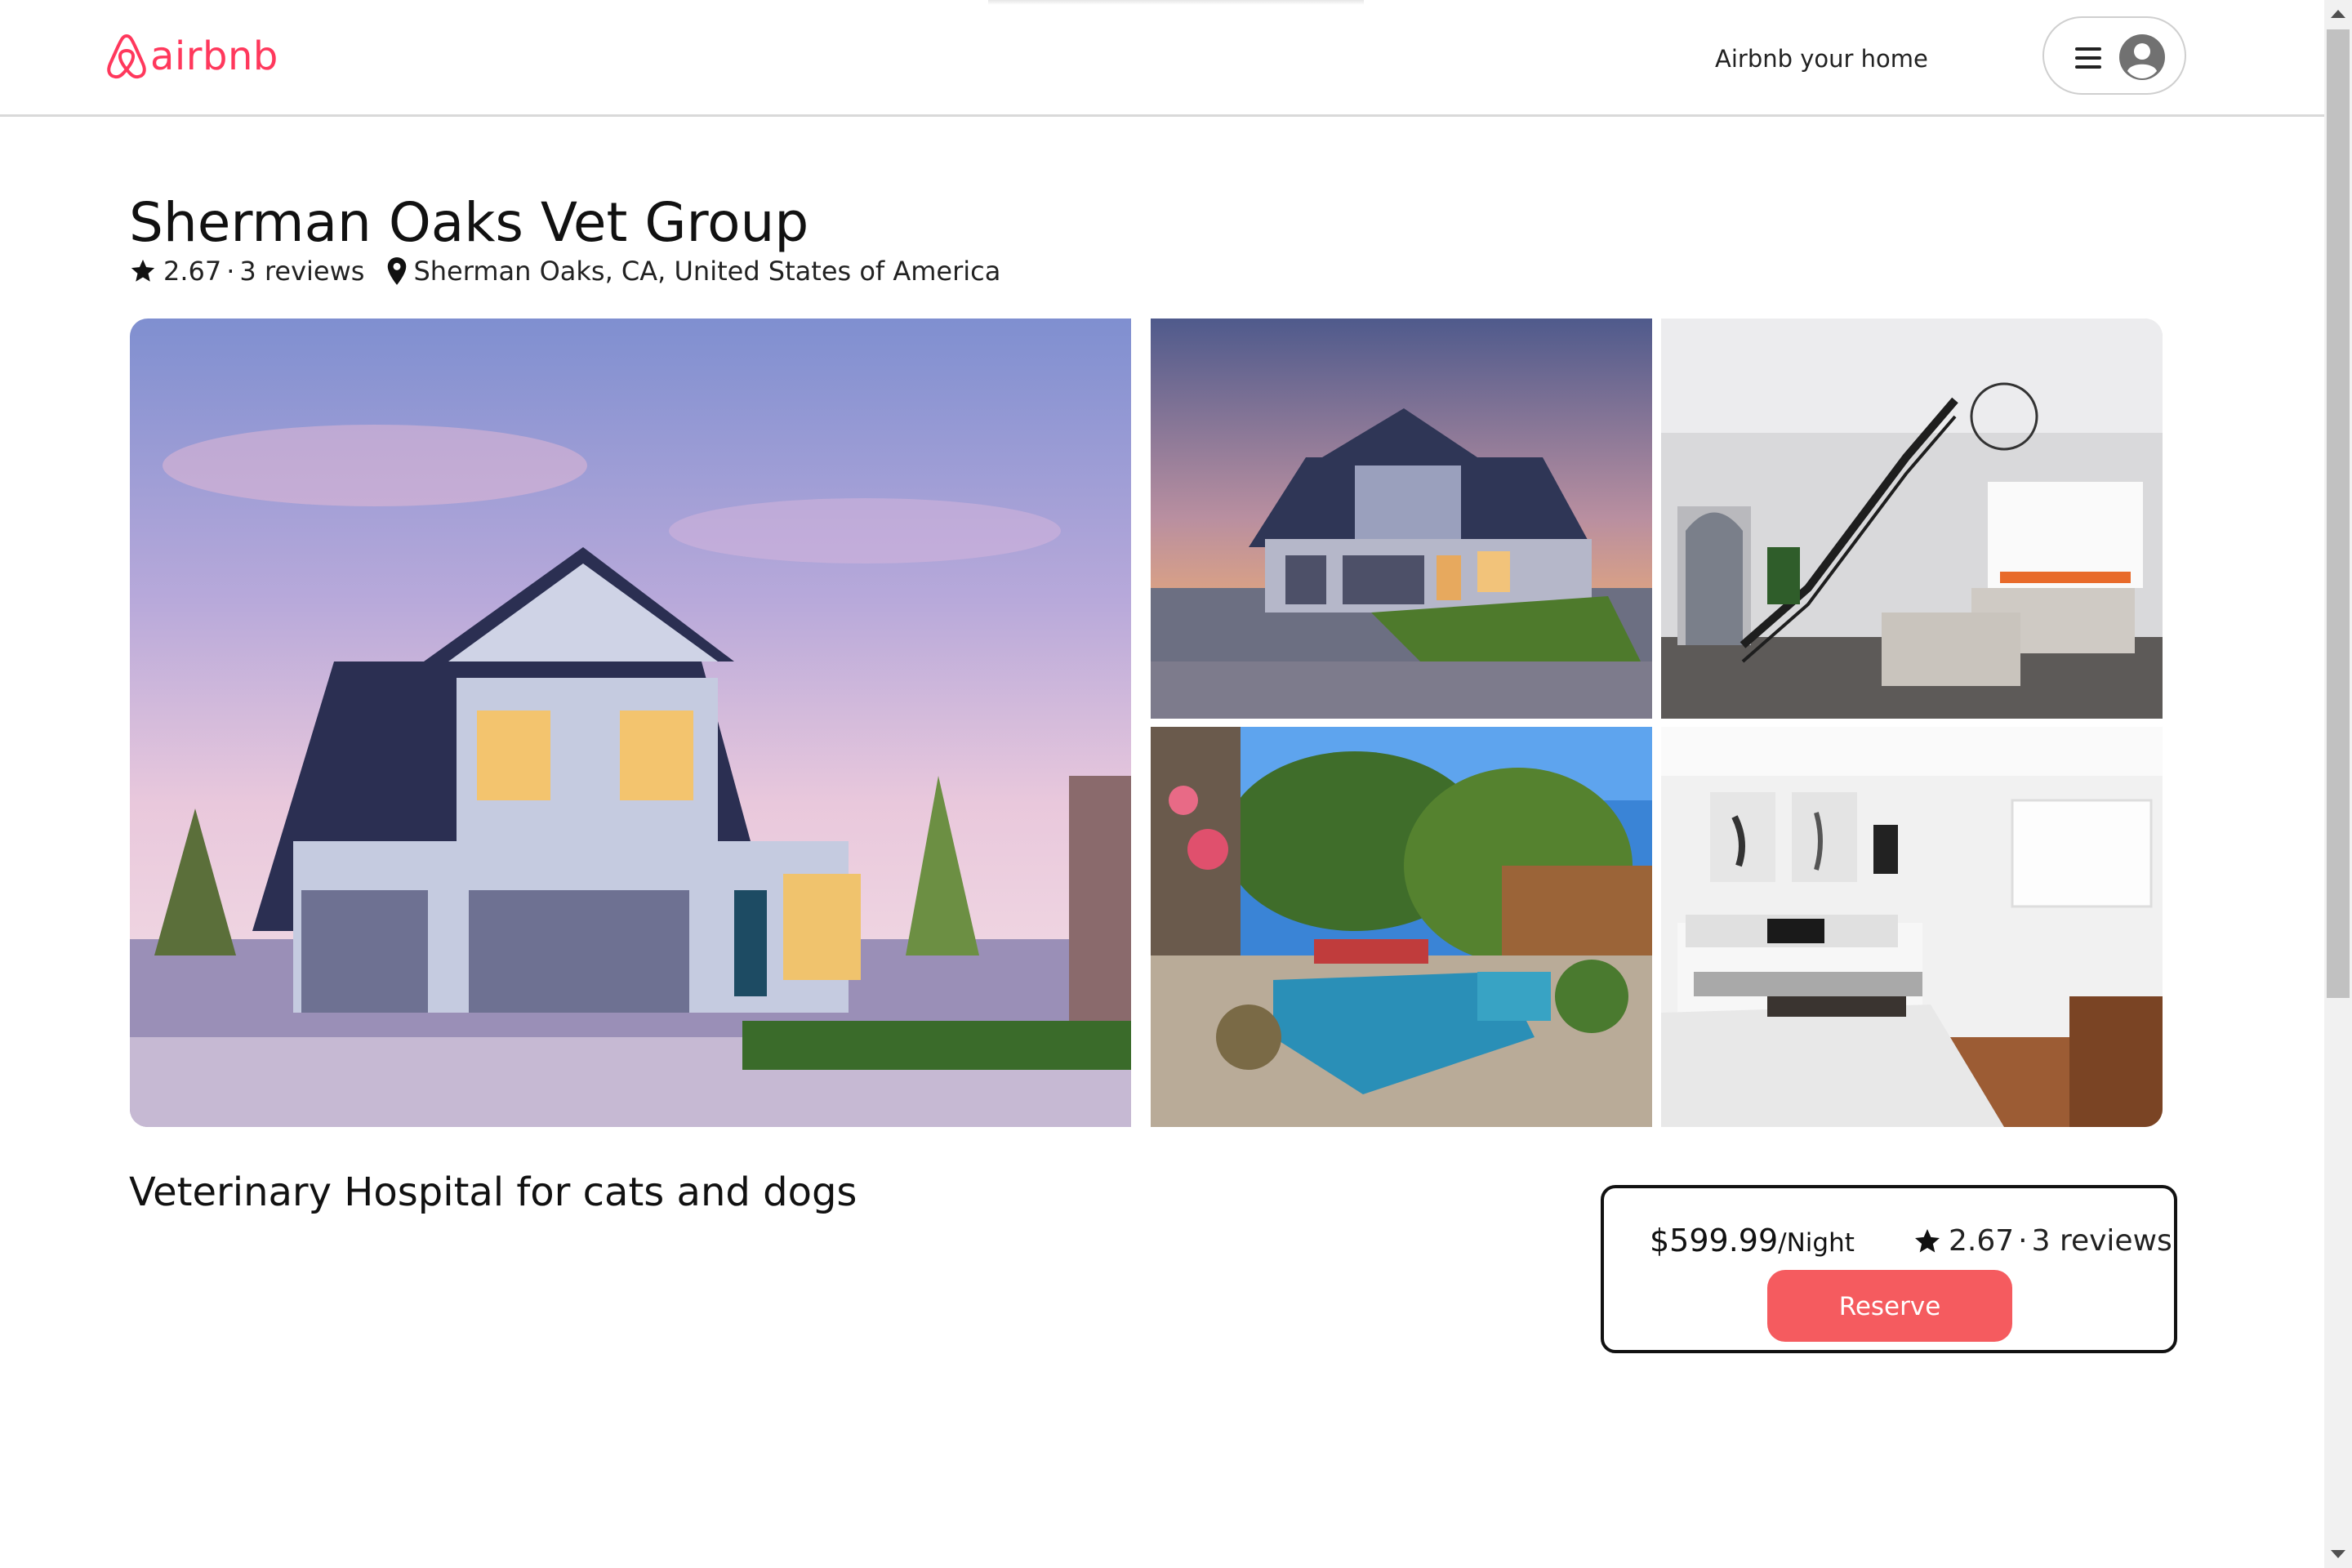 Image resolution: width=2352 pixels, height=1568 pixels. I want to click on house-dusk-image, so click(1401, 518).